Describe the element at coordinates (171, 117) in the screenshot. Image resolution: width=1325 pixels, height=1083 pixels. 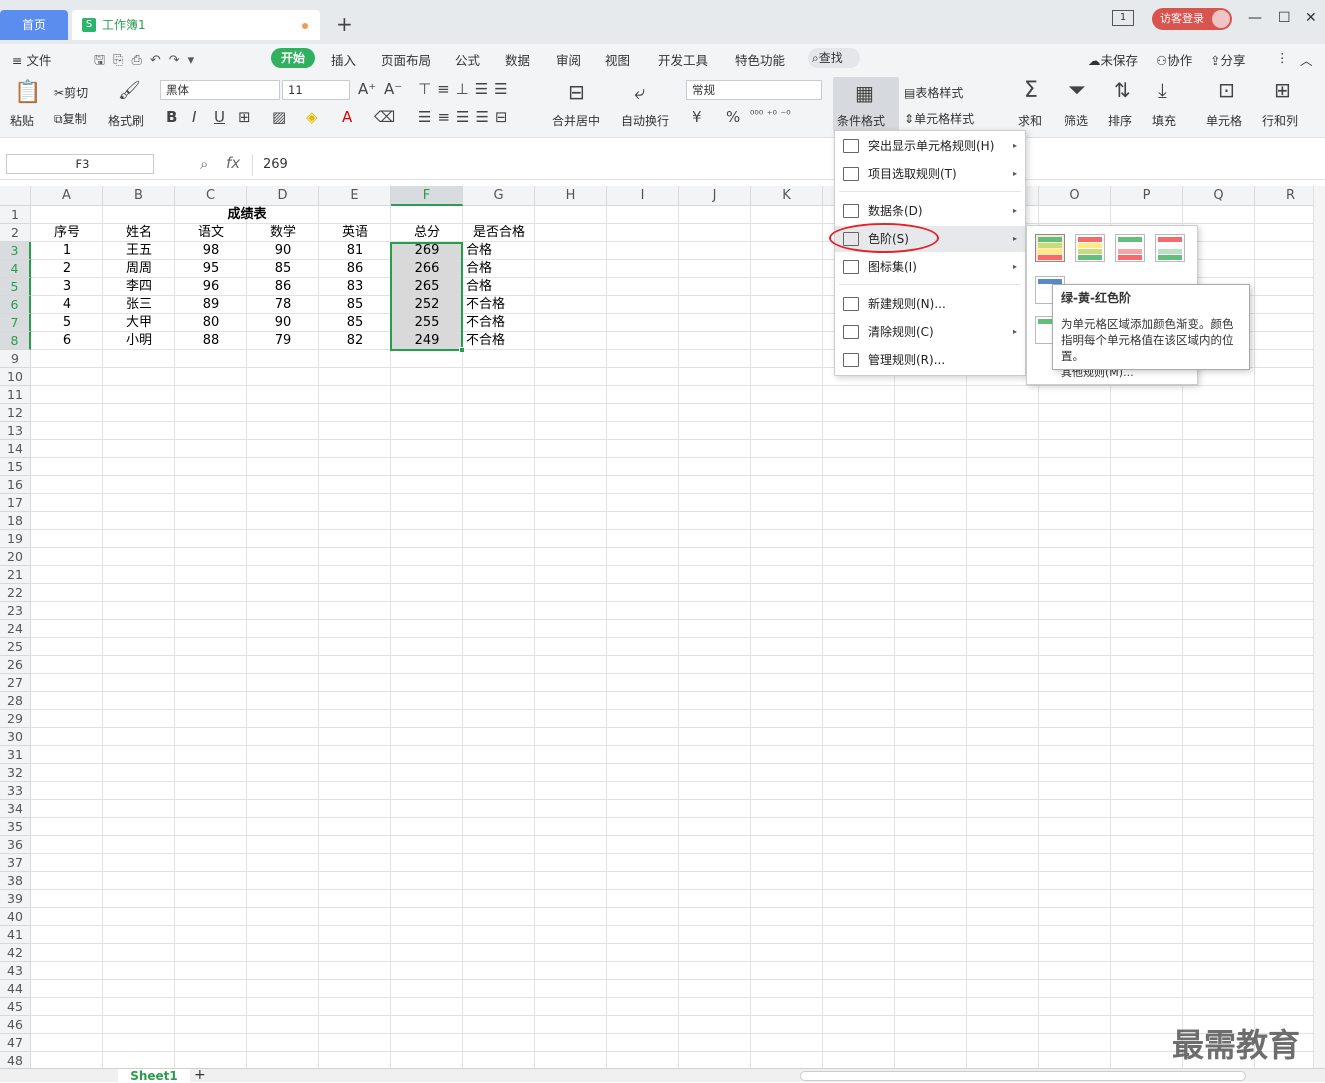
I see `bold-button: B` at that location.